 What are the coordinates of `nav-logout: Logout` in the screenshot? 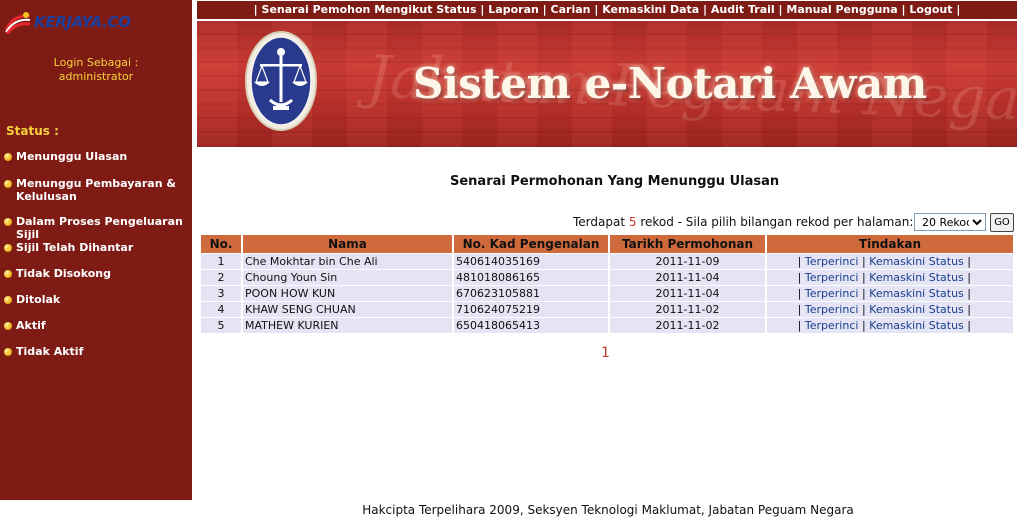 It's located at (930, 9).